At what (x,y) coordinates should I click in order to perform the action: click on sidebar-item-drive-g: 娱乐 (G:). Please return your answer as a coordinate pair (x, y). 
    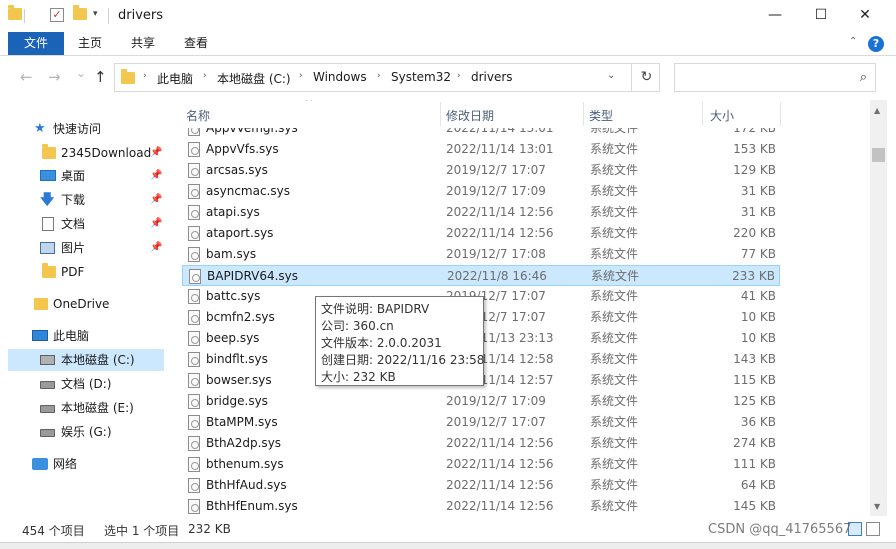
    Looking at the image, I should click on (82, 432).